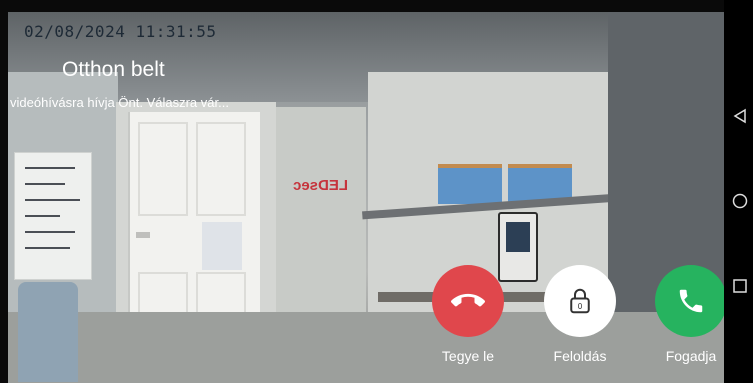  I want to click on svg-text: 0, so click(580, 306).